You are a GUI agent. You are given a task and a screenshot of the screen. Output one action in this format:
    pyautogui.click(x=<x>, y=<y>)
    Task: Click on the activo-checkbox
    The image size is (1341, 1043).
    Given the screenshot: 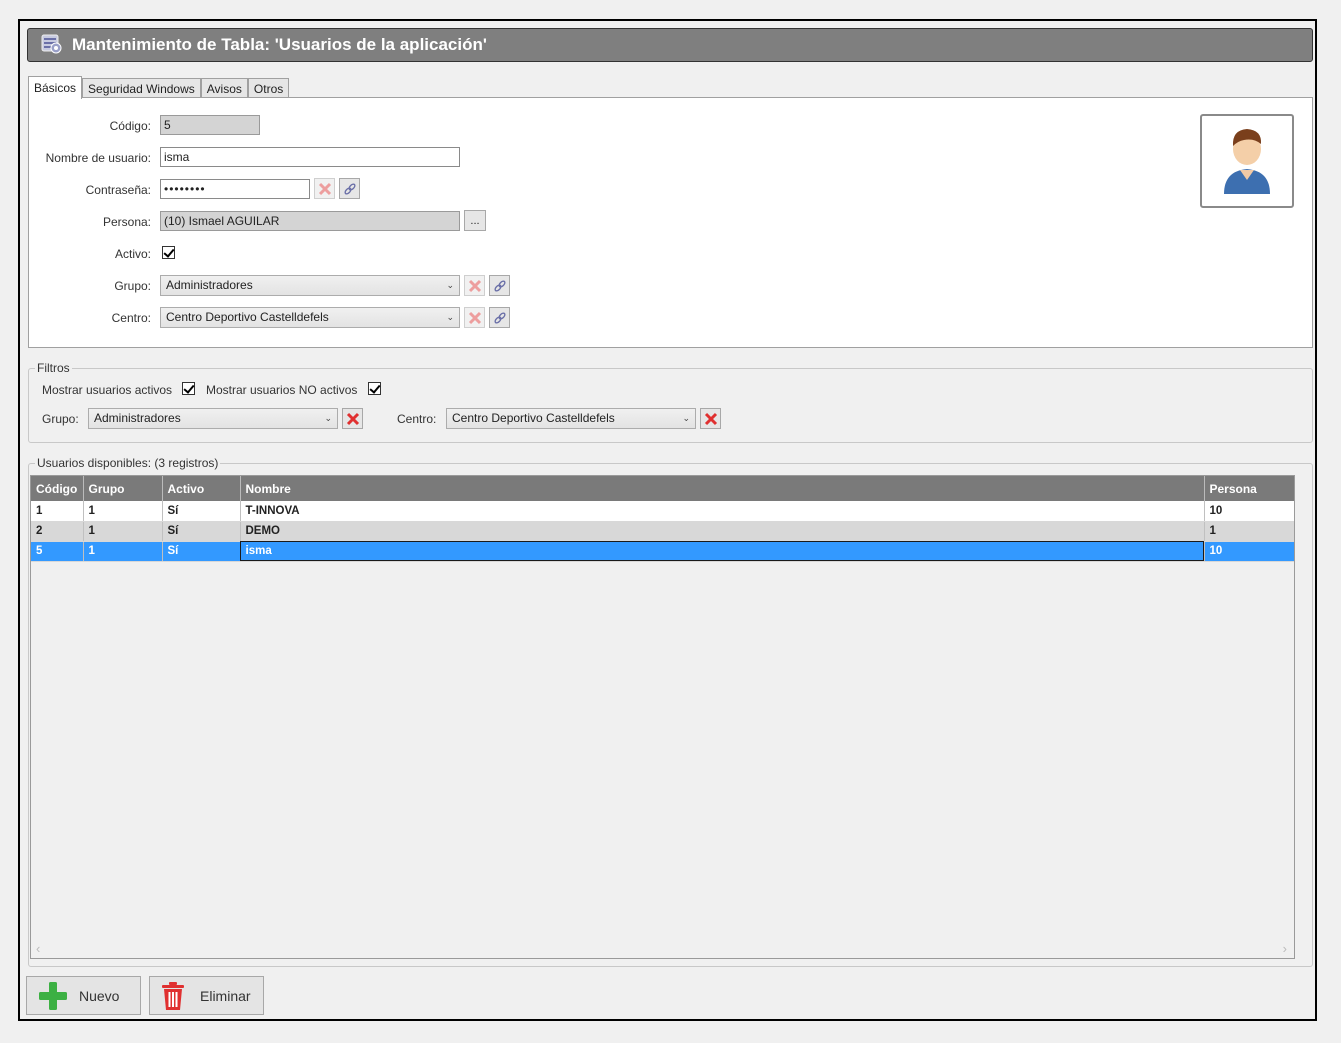 What is the action you would take?
    pyautogui.click(x=168, y=252)
    